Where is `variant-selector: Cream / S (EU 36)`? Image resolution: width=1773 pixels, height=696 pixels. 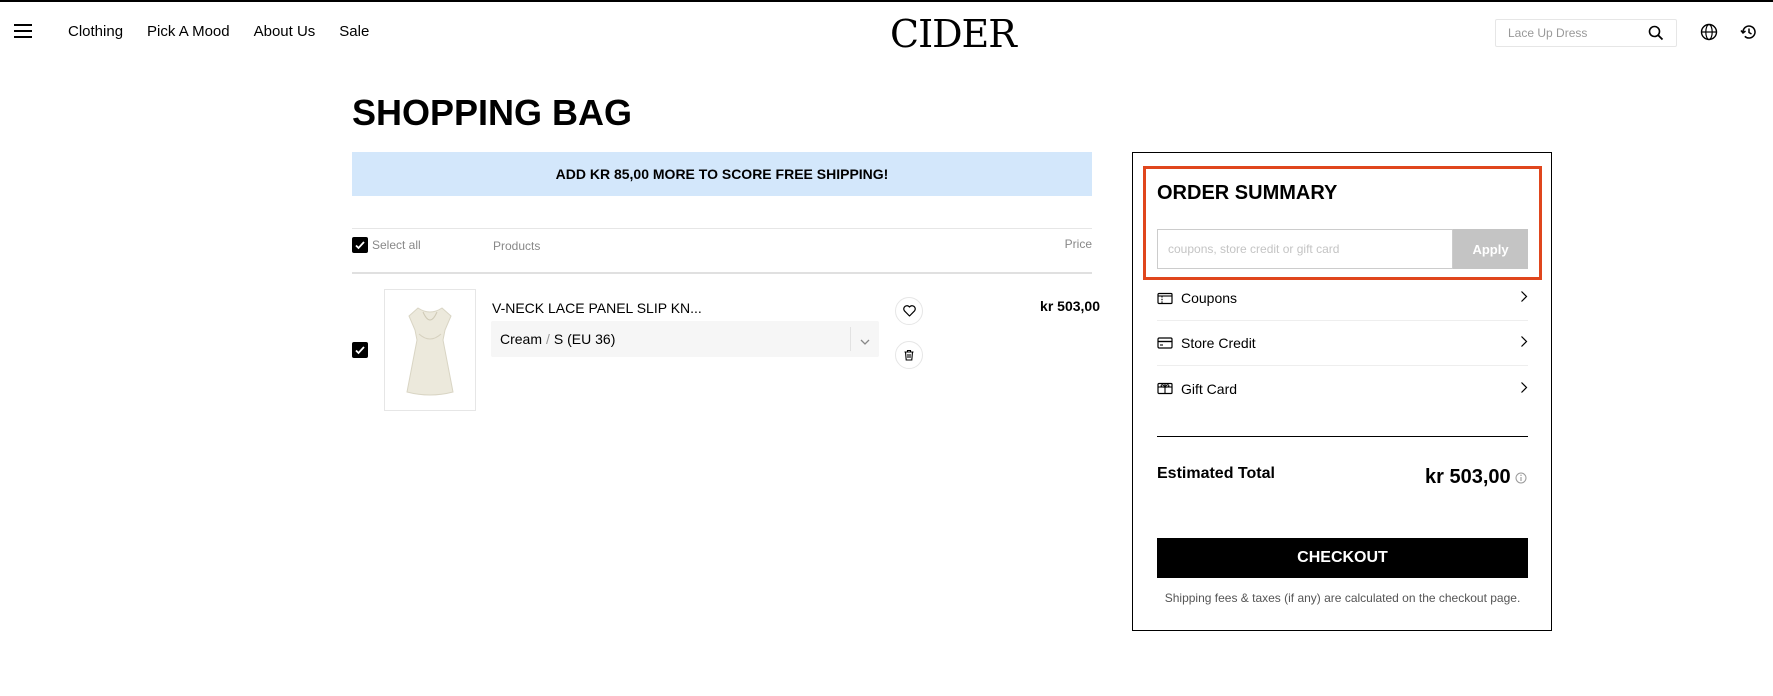
variant-selector: Cream / S (EU 36) is located at coordinates (685, 339).